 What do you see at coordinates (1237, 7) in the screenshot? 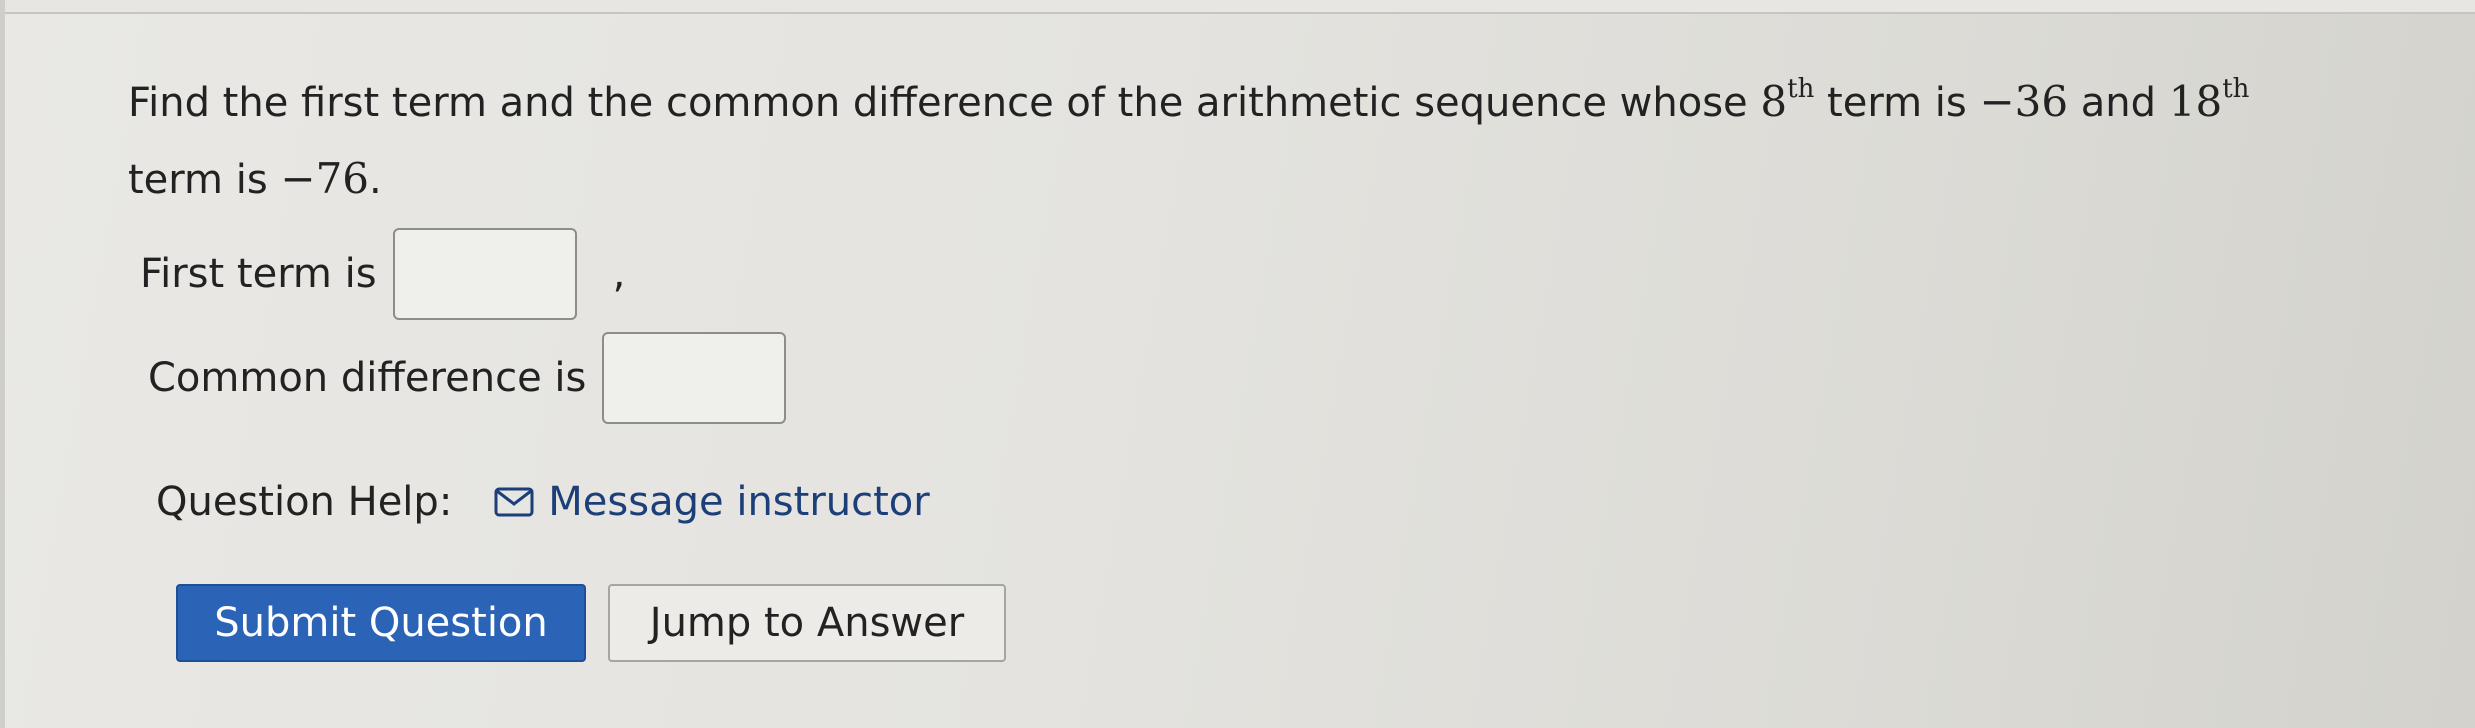
I see `top-border` at bounding box center [1237, 7].